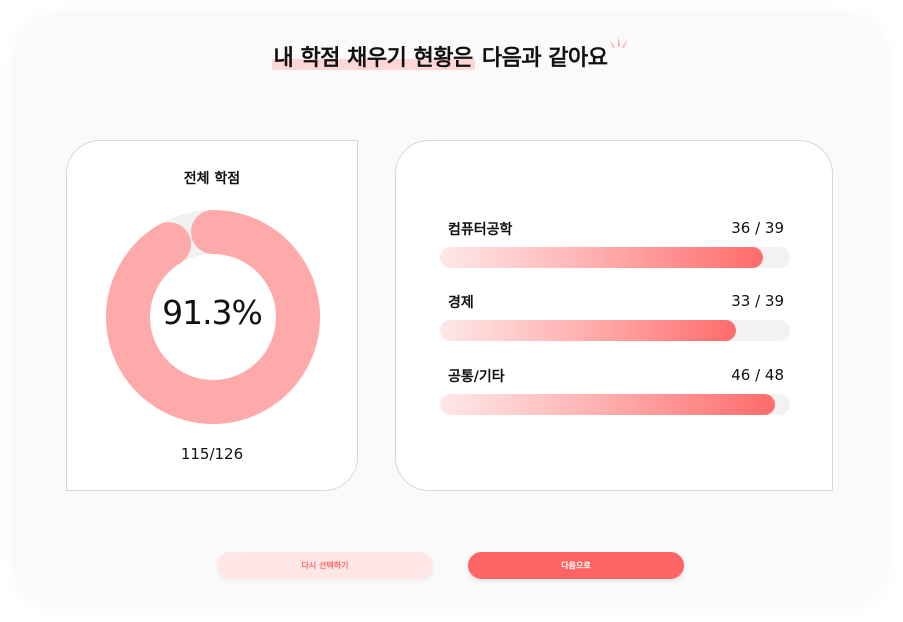 The image size is (903, 622). Describe the element at coordinates (212, 454) in the screenshot. I see `total-fraction: 115/126` at that location.